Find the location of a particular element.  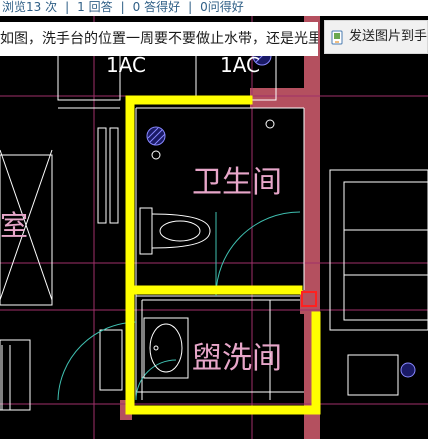

room-label-bathroom: 卫生间 is located at coordinates (237, 182).